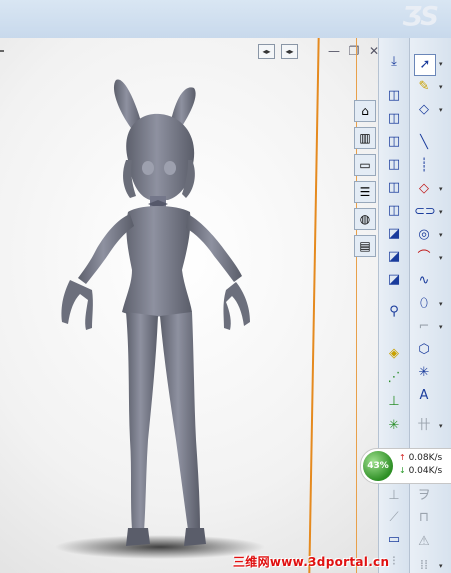 The image size is (451, 573). What do you see at coordinates (424, 110) in the screenshot?
I see `smart-dim-icon: ◇` at bounding box center [424, 110].